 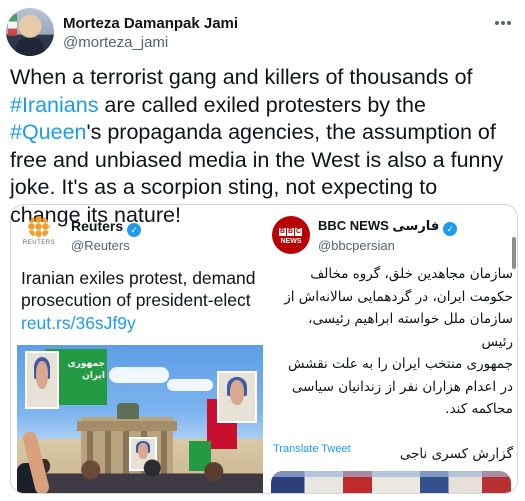 I want to click on reuters-logo-word: REUTERS, so click(x=39, y=243).